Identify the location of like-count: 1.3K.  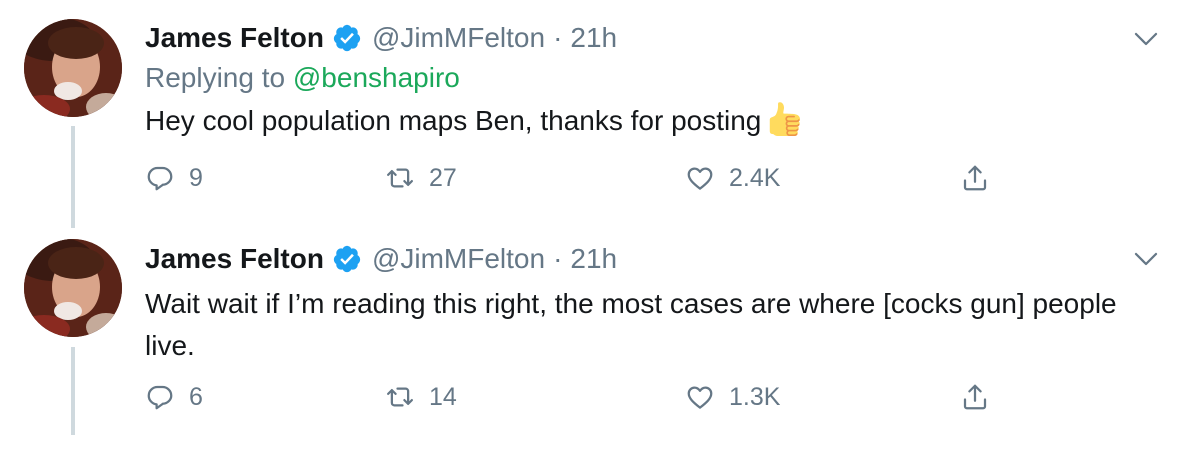
(755, 396).